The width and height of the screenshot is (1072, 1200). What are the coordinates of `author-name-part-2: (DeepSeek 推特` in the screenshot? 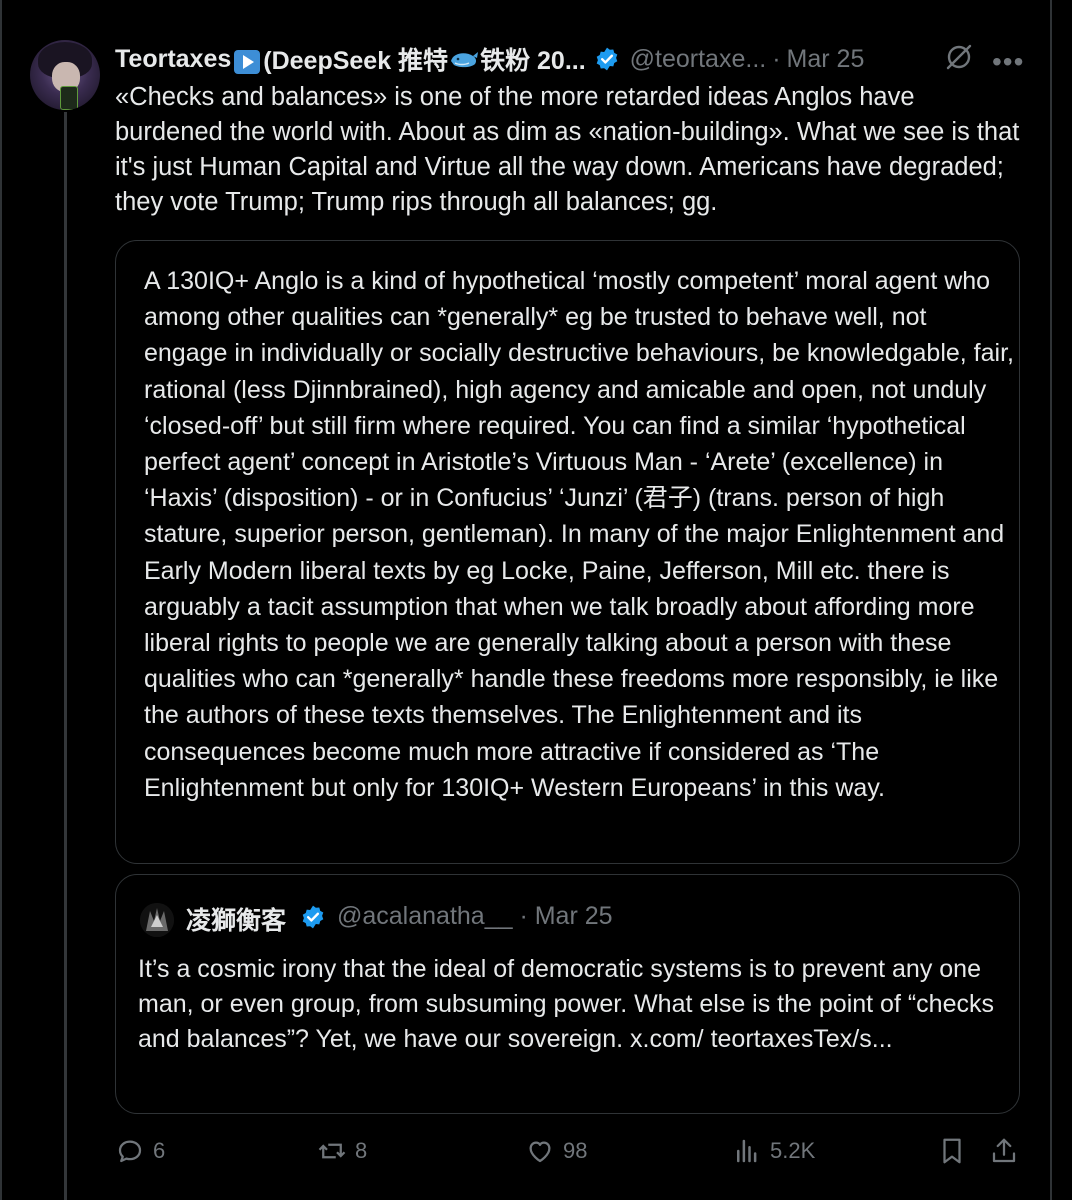 It's located at (355, 59).